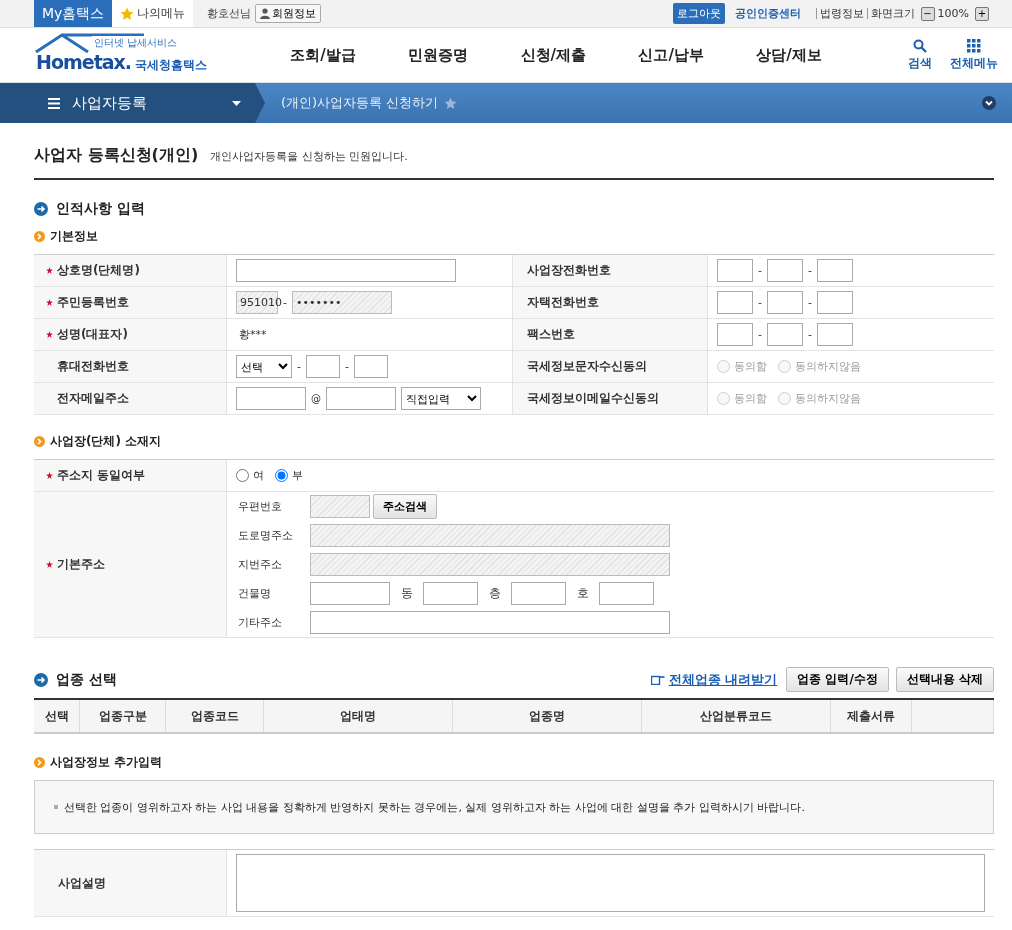 This screenshot has width=1012, height=930. What do you see at coordinates (841, 13) in the screenshot?
I see `legal-info-link: 법령정보` at bounding box center [841, 13].